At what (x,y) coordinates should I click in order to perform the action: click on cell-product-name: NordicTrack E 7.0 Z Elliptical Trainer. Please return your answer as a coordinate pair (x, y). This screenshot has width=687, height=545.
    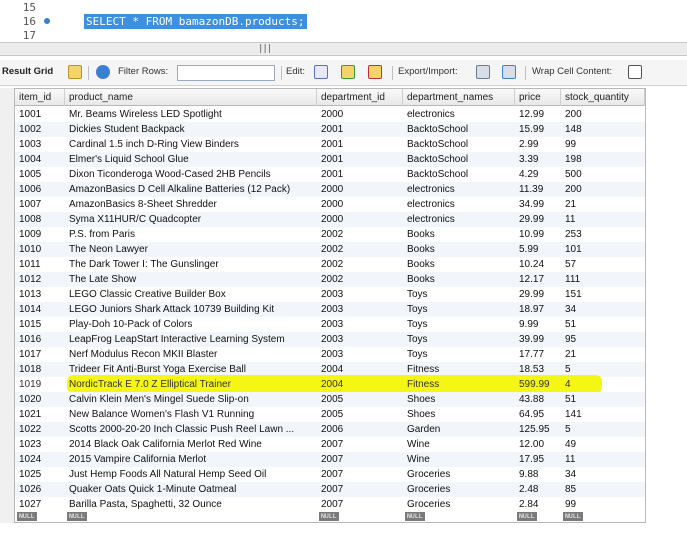
    Looking at the image, I should click on (191, 384).